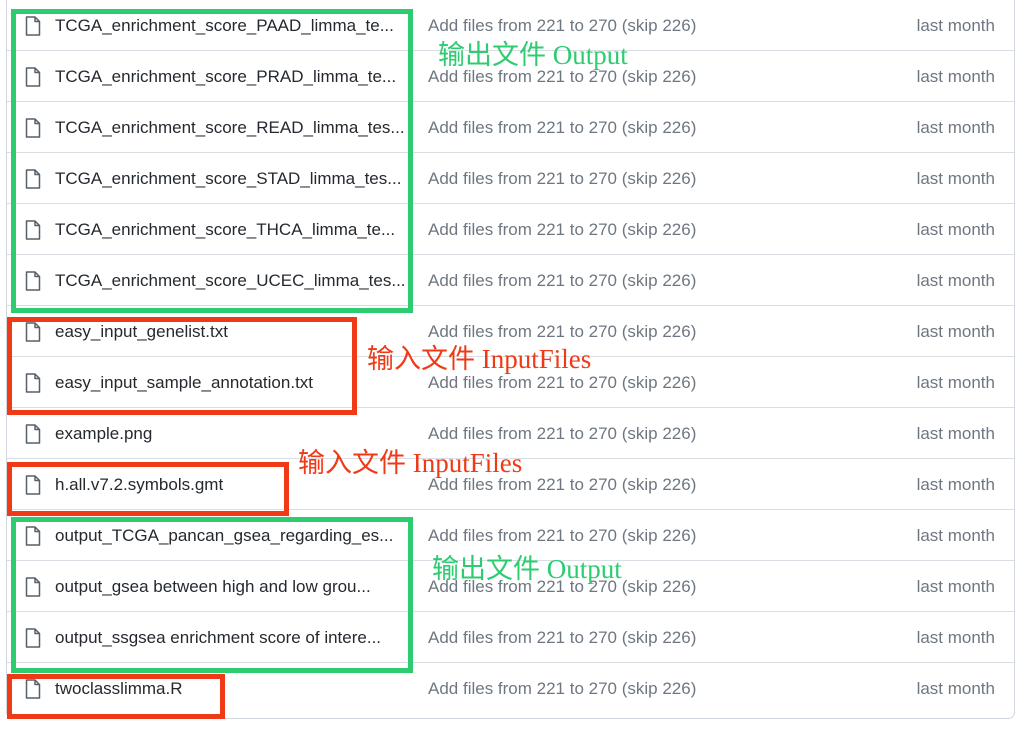  What do you see at coordinates (103, 433) in the screenshot?
I see `file-name-link: example.png` at bounding box center [103, 433].